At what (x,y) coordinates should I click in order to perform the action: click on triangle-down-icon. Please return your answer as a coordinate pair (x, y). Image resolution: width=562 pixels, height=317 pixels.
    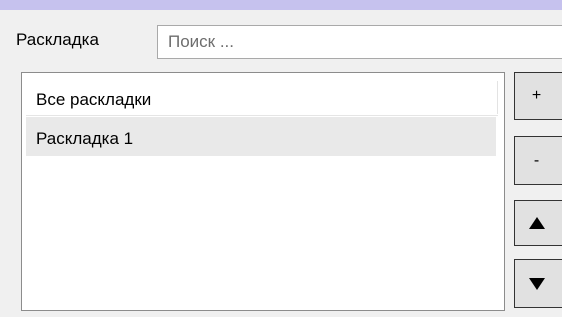
    Looking at the image, I should click on (536, 283).